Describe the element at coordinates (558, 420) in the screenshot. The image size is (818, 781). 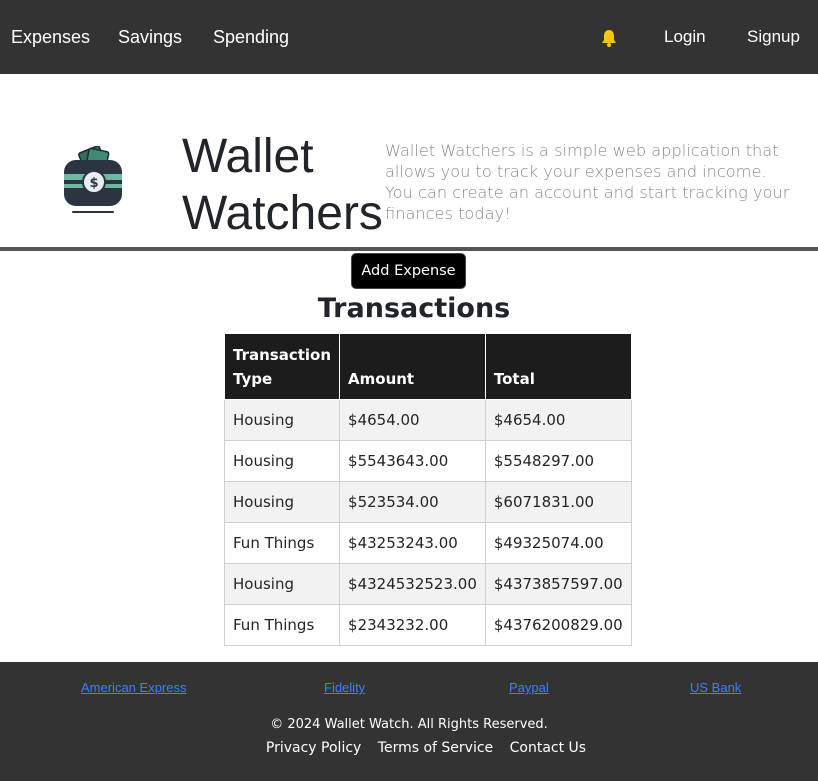
I see `cell-total: $4654.00` at that location.